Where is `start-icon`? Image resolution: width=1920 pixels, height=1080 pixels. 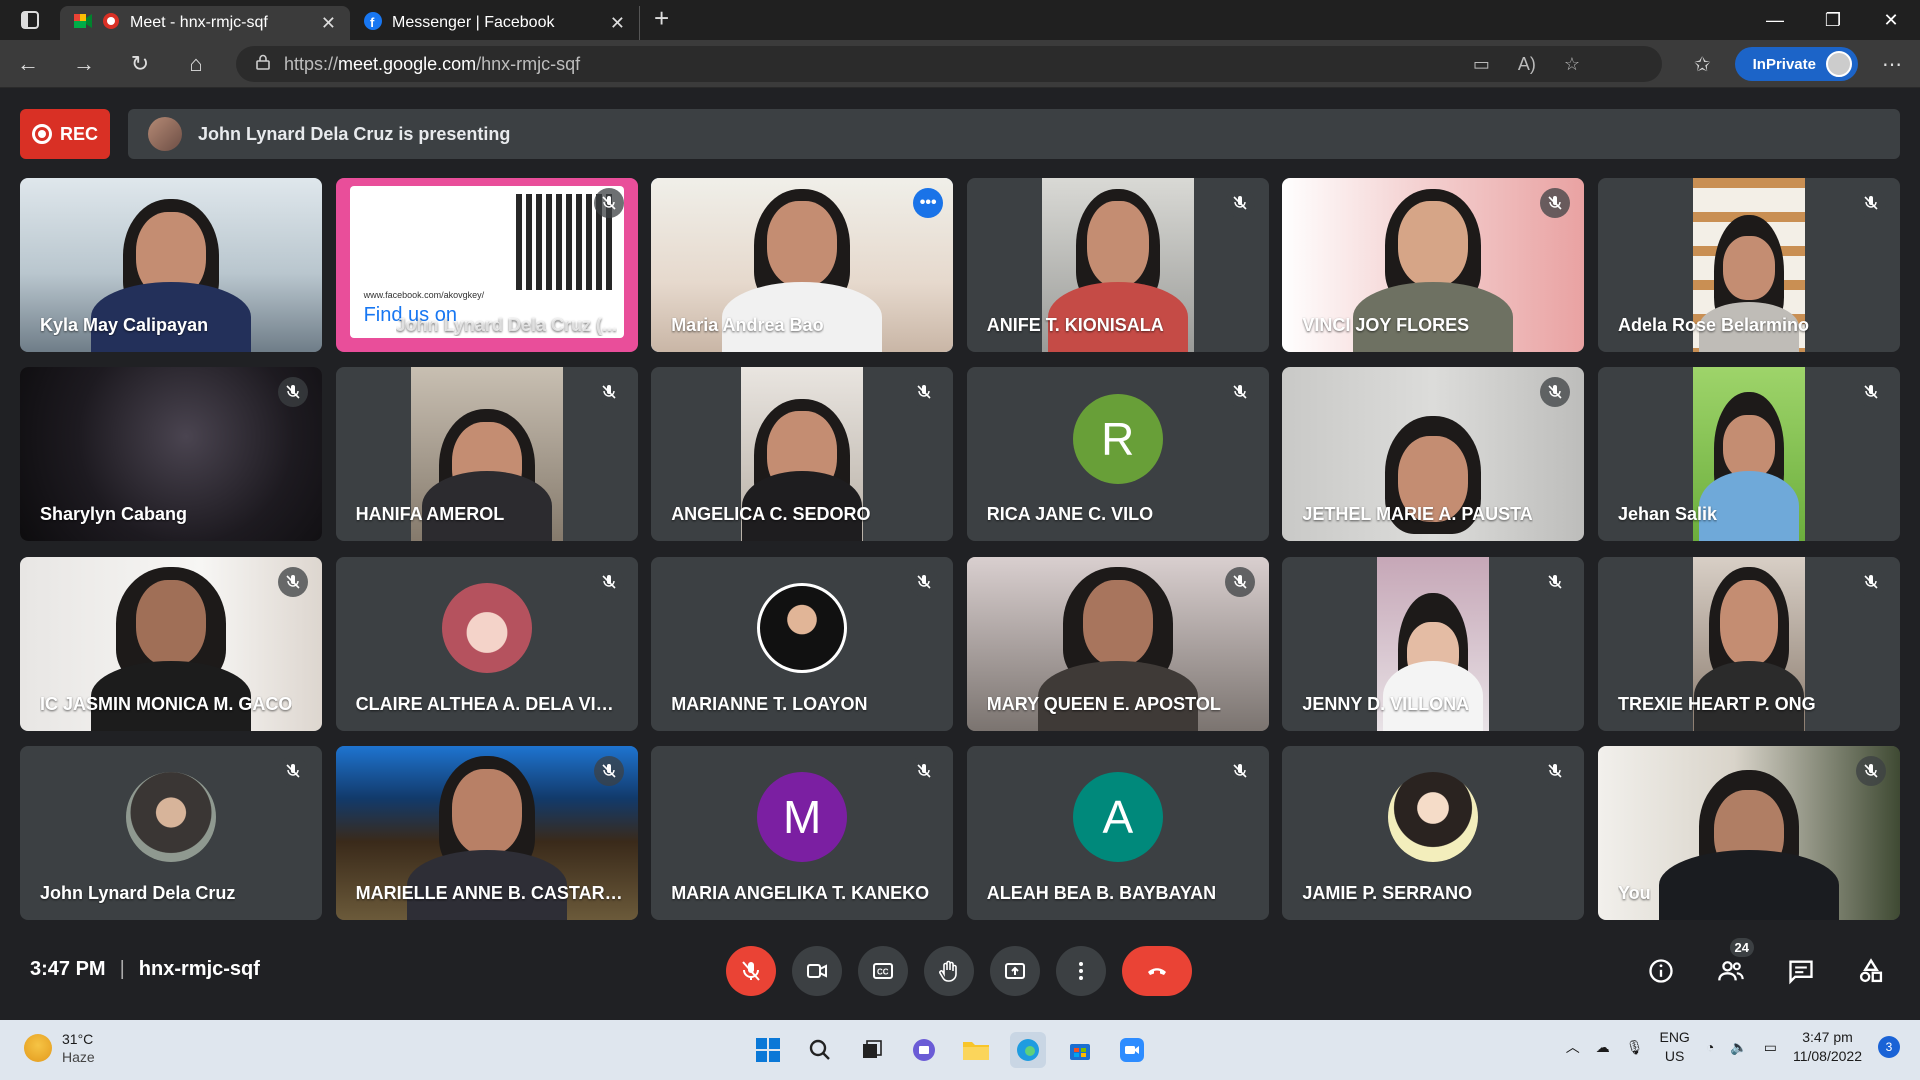
start-icon is located at coordinates (768, 1050).